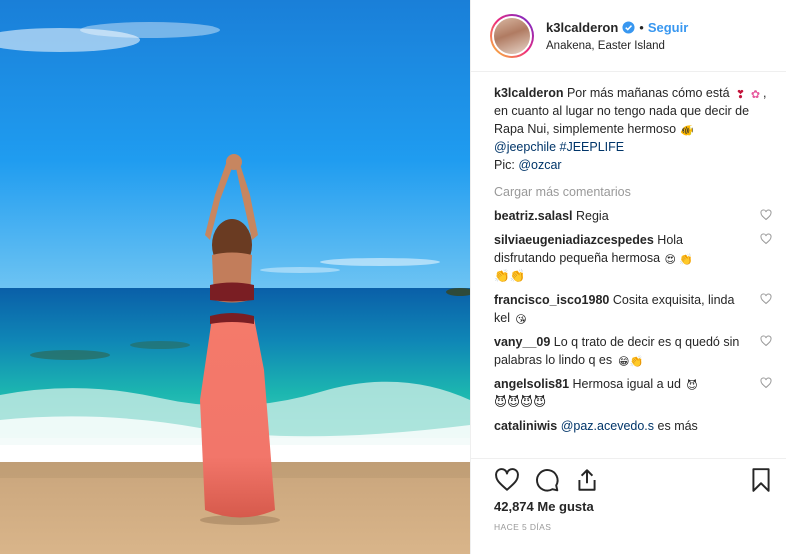  I want to click on likes-count: 42,874 Me gusta, so click(544, 506).